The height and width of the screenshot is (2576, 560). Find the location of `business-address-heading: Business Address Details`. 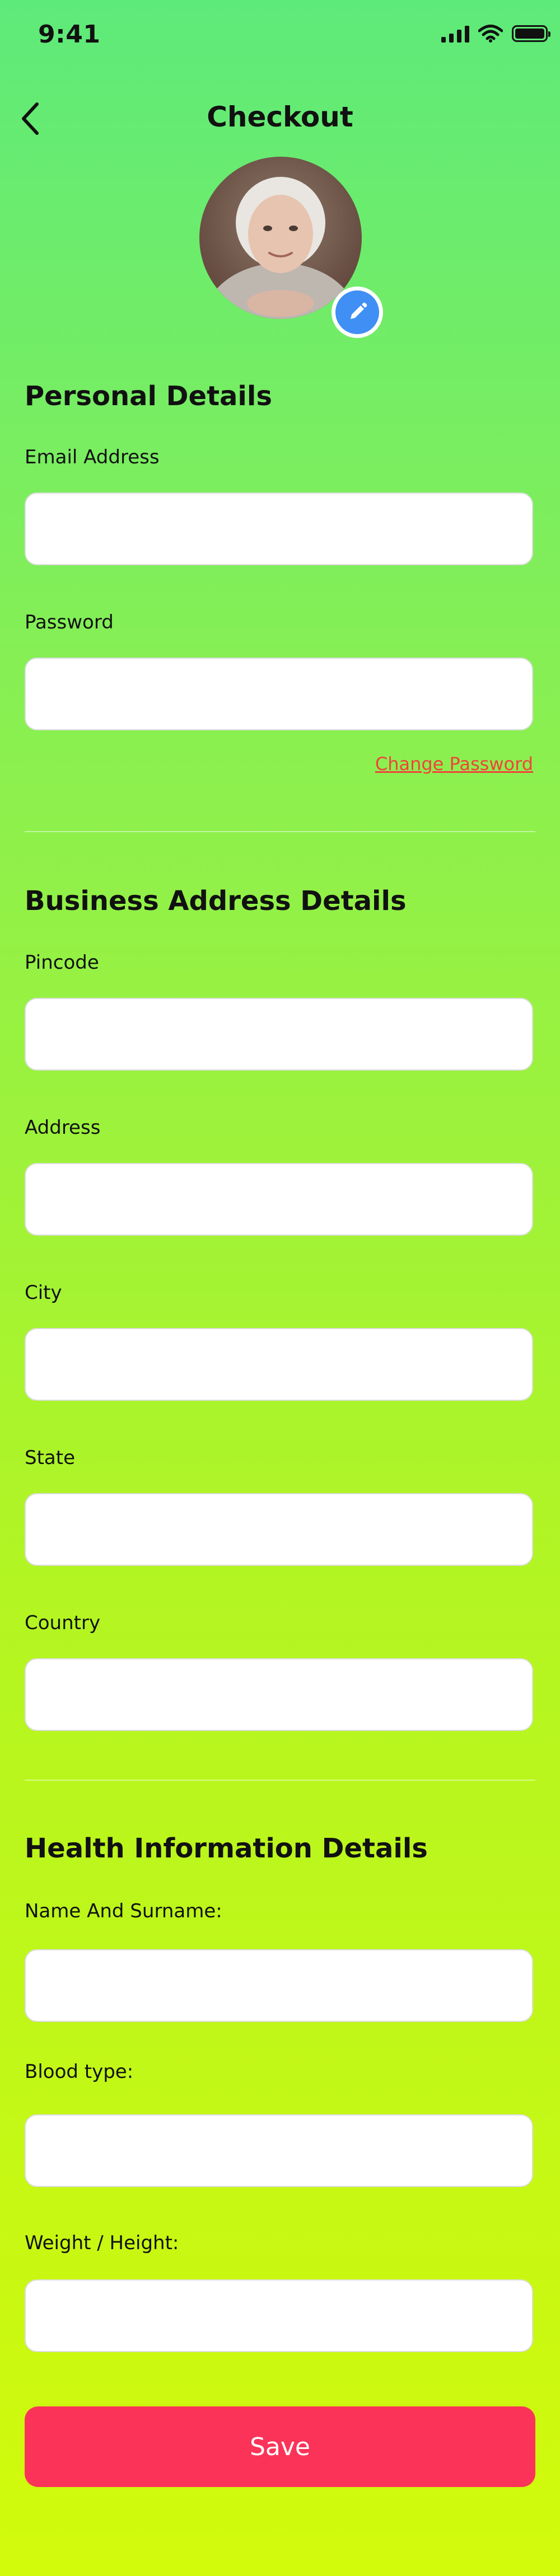

business-address-heading: Business Address Details is located at coordinates (216, 901).